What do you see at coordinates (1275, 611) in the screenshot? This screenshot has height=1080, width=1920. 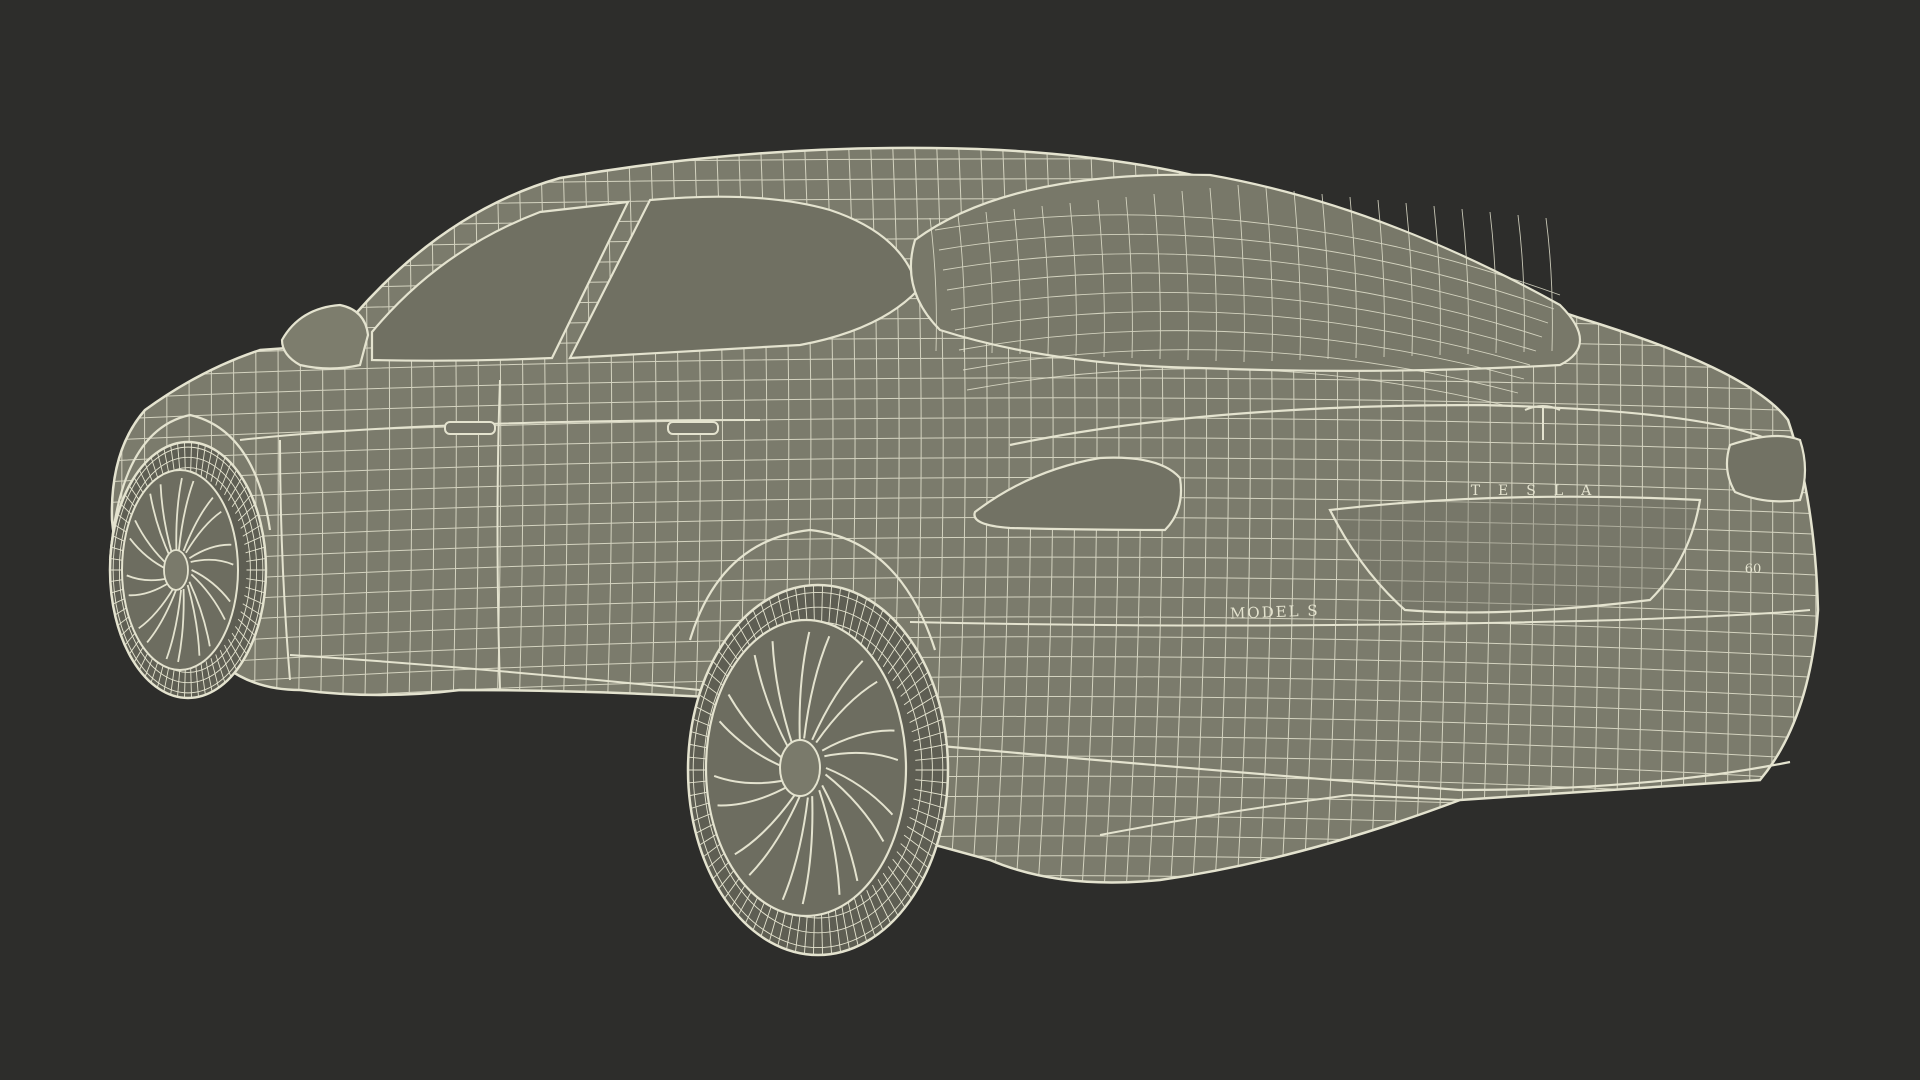 I see `model-badge: MODEL S` at bounding box center [1275, 611].